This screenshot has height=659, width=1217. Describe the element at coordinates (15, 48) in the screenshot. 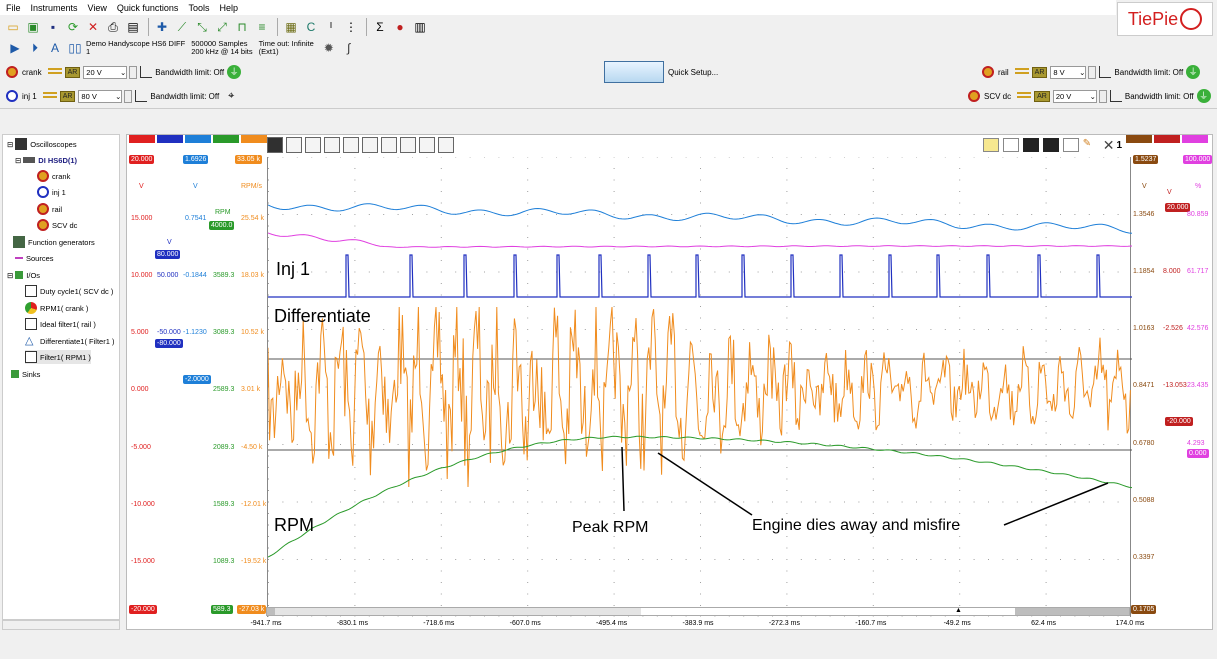

I see `run-icon: ▶` at that location.